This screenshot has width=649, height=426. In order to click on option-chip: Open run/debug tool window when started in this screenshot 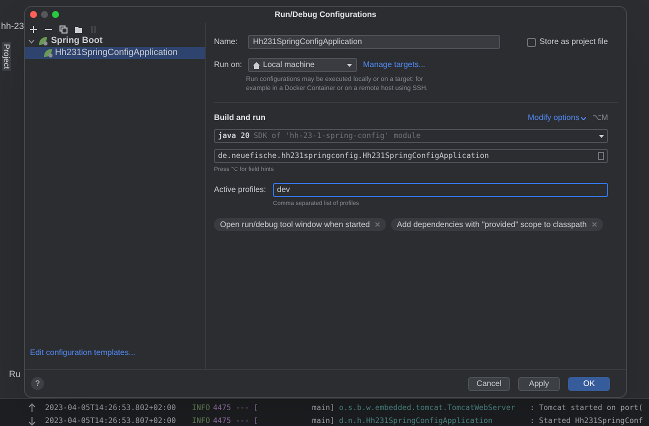, I will do `click(300, 224)`.